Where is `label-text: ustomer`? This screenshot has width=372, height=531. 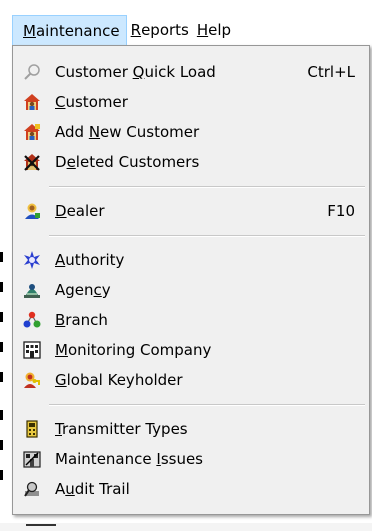
label-text: ustomer is located at coordinates (96, 102).